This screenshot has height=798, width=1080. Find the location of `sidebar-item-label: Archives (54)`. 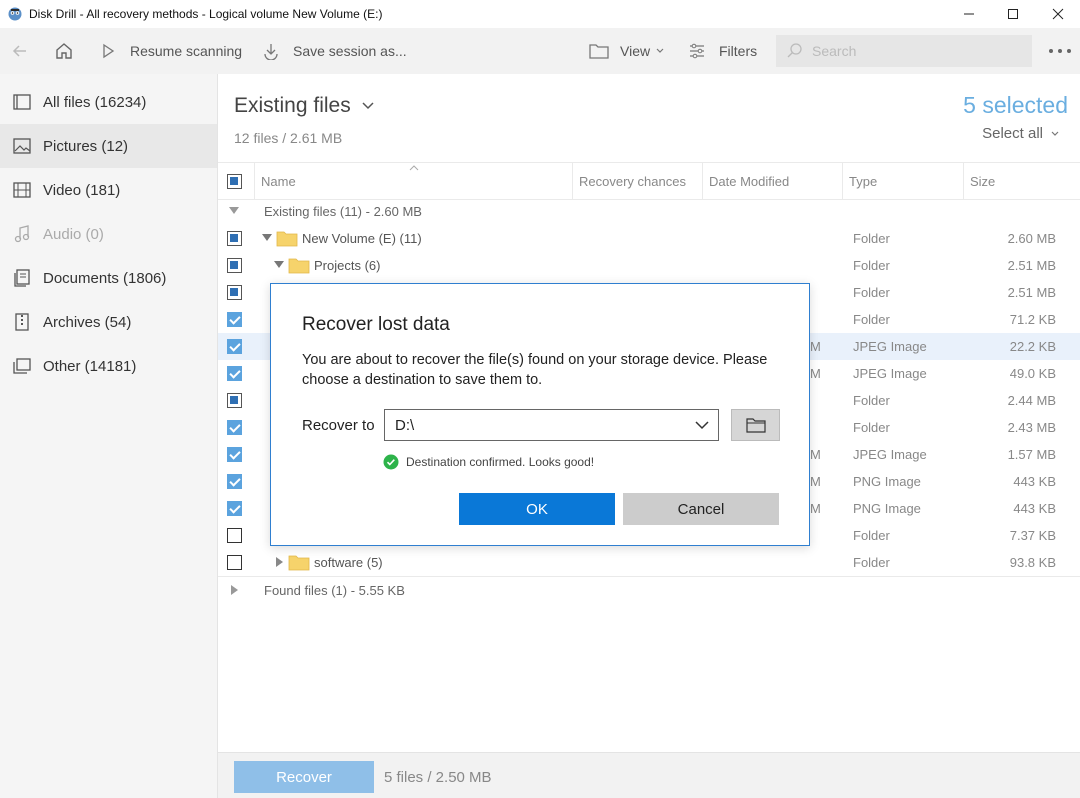

sidebar-item-label: Archives (54) is located at coordinates (87, 322).